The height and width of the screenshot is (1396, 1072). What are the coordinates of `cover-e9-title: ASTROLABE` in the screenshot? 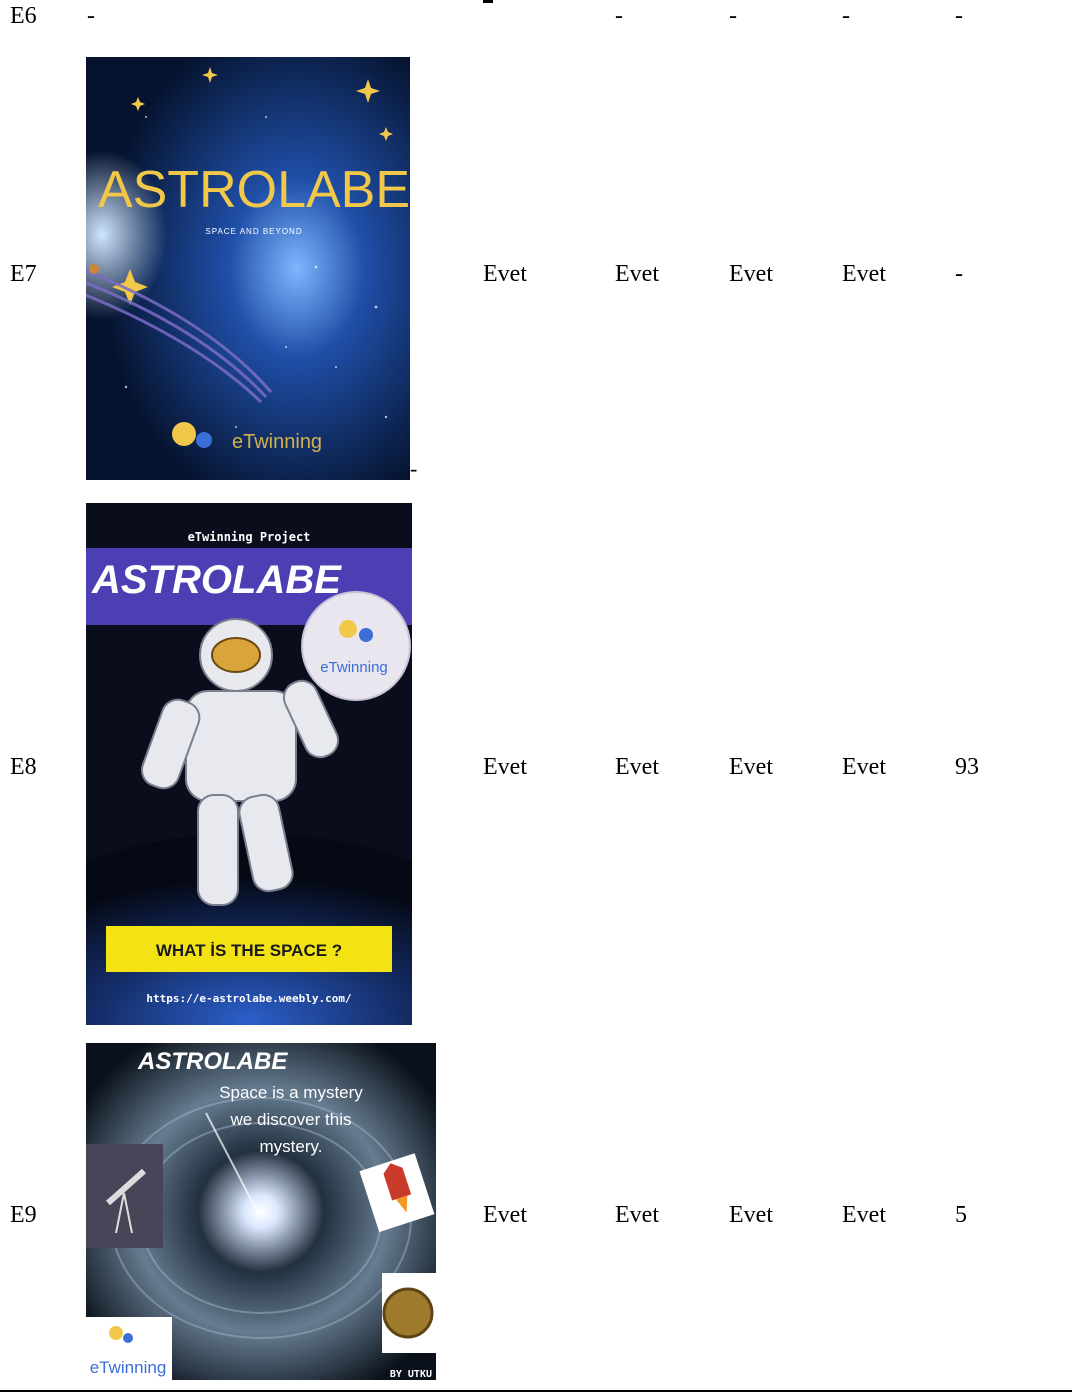 It's located at (212, 1061).